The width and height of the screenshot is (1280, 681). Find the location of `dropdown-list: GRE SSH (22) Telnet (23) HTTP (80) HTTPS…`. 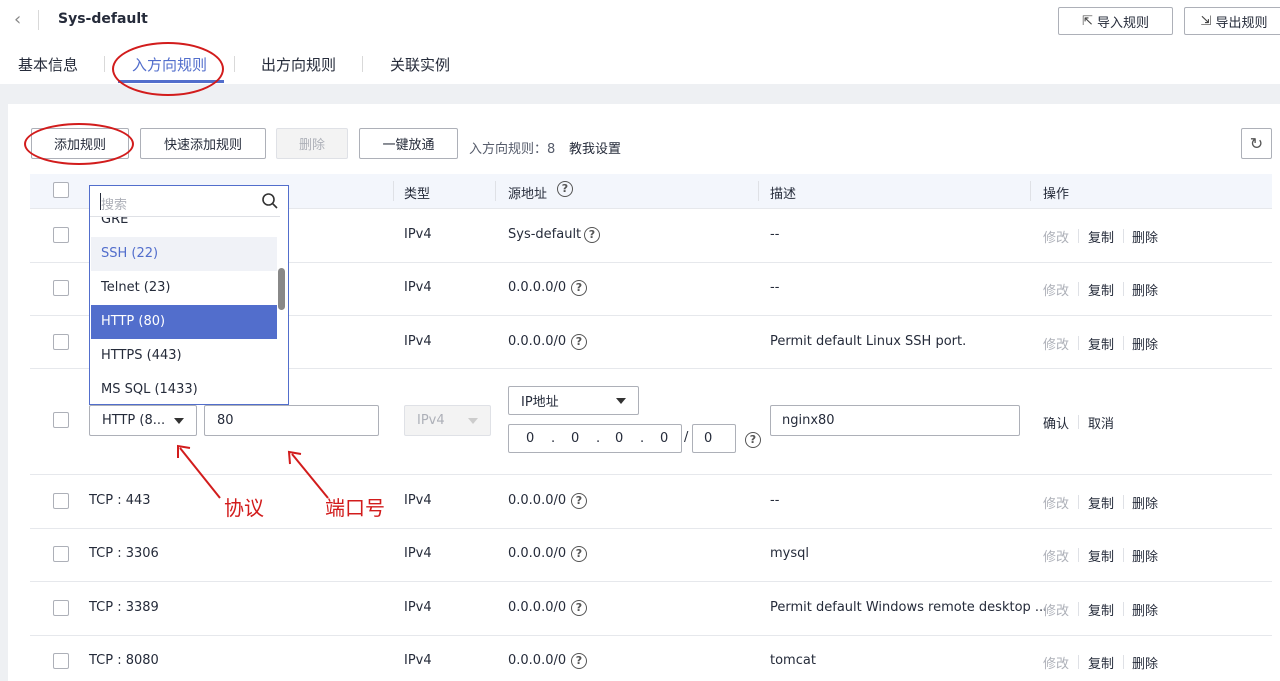

dropdown-list: GRE SSH (22) Telnet (23) HTTP (80) HTTPS… is located at coordinates (189, 310).